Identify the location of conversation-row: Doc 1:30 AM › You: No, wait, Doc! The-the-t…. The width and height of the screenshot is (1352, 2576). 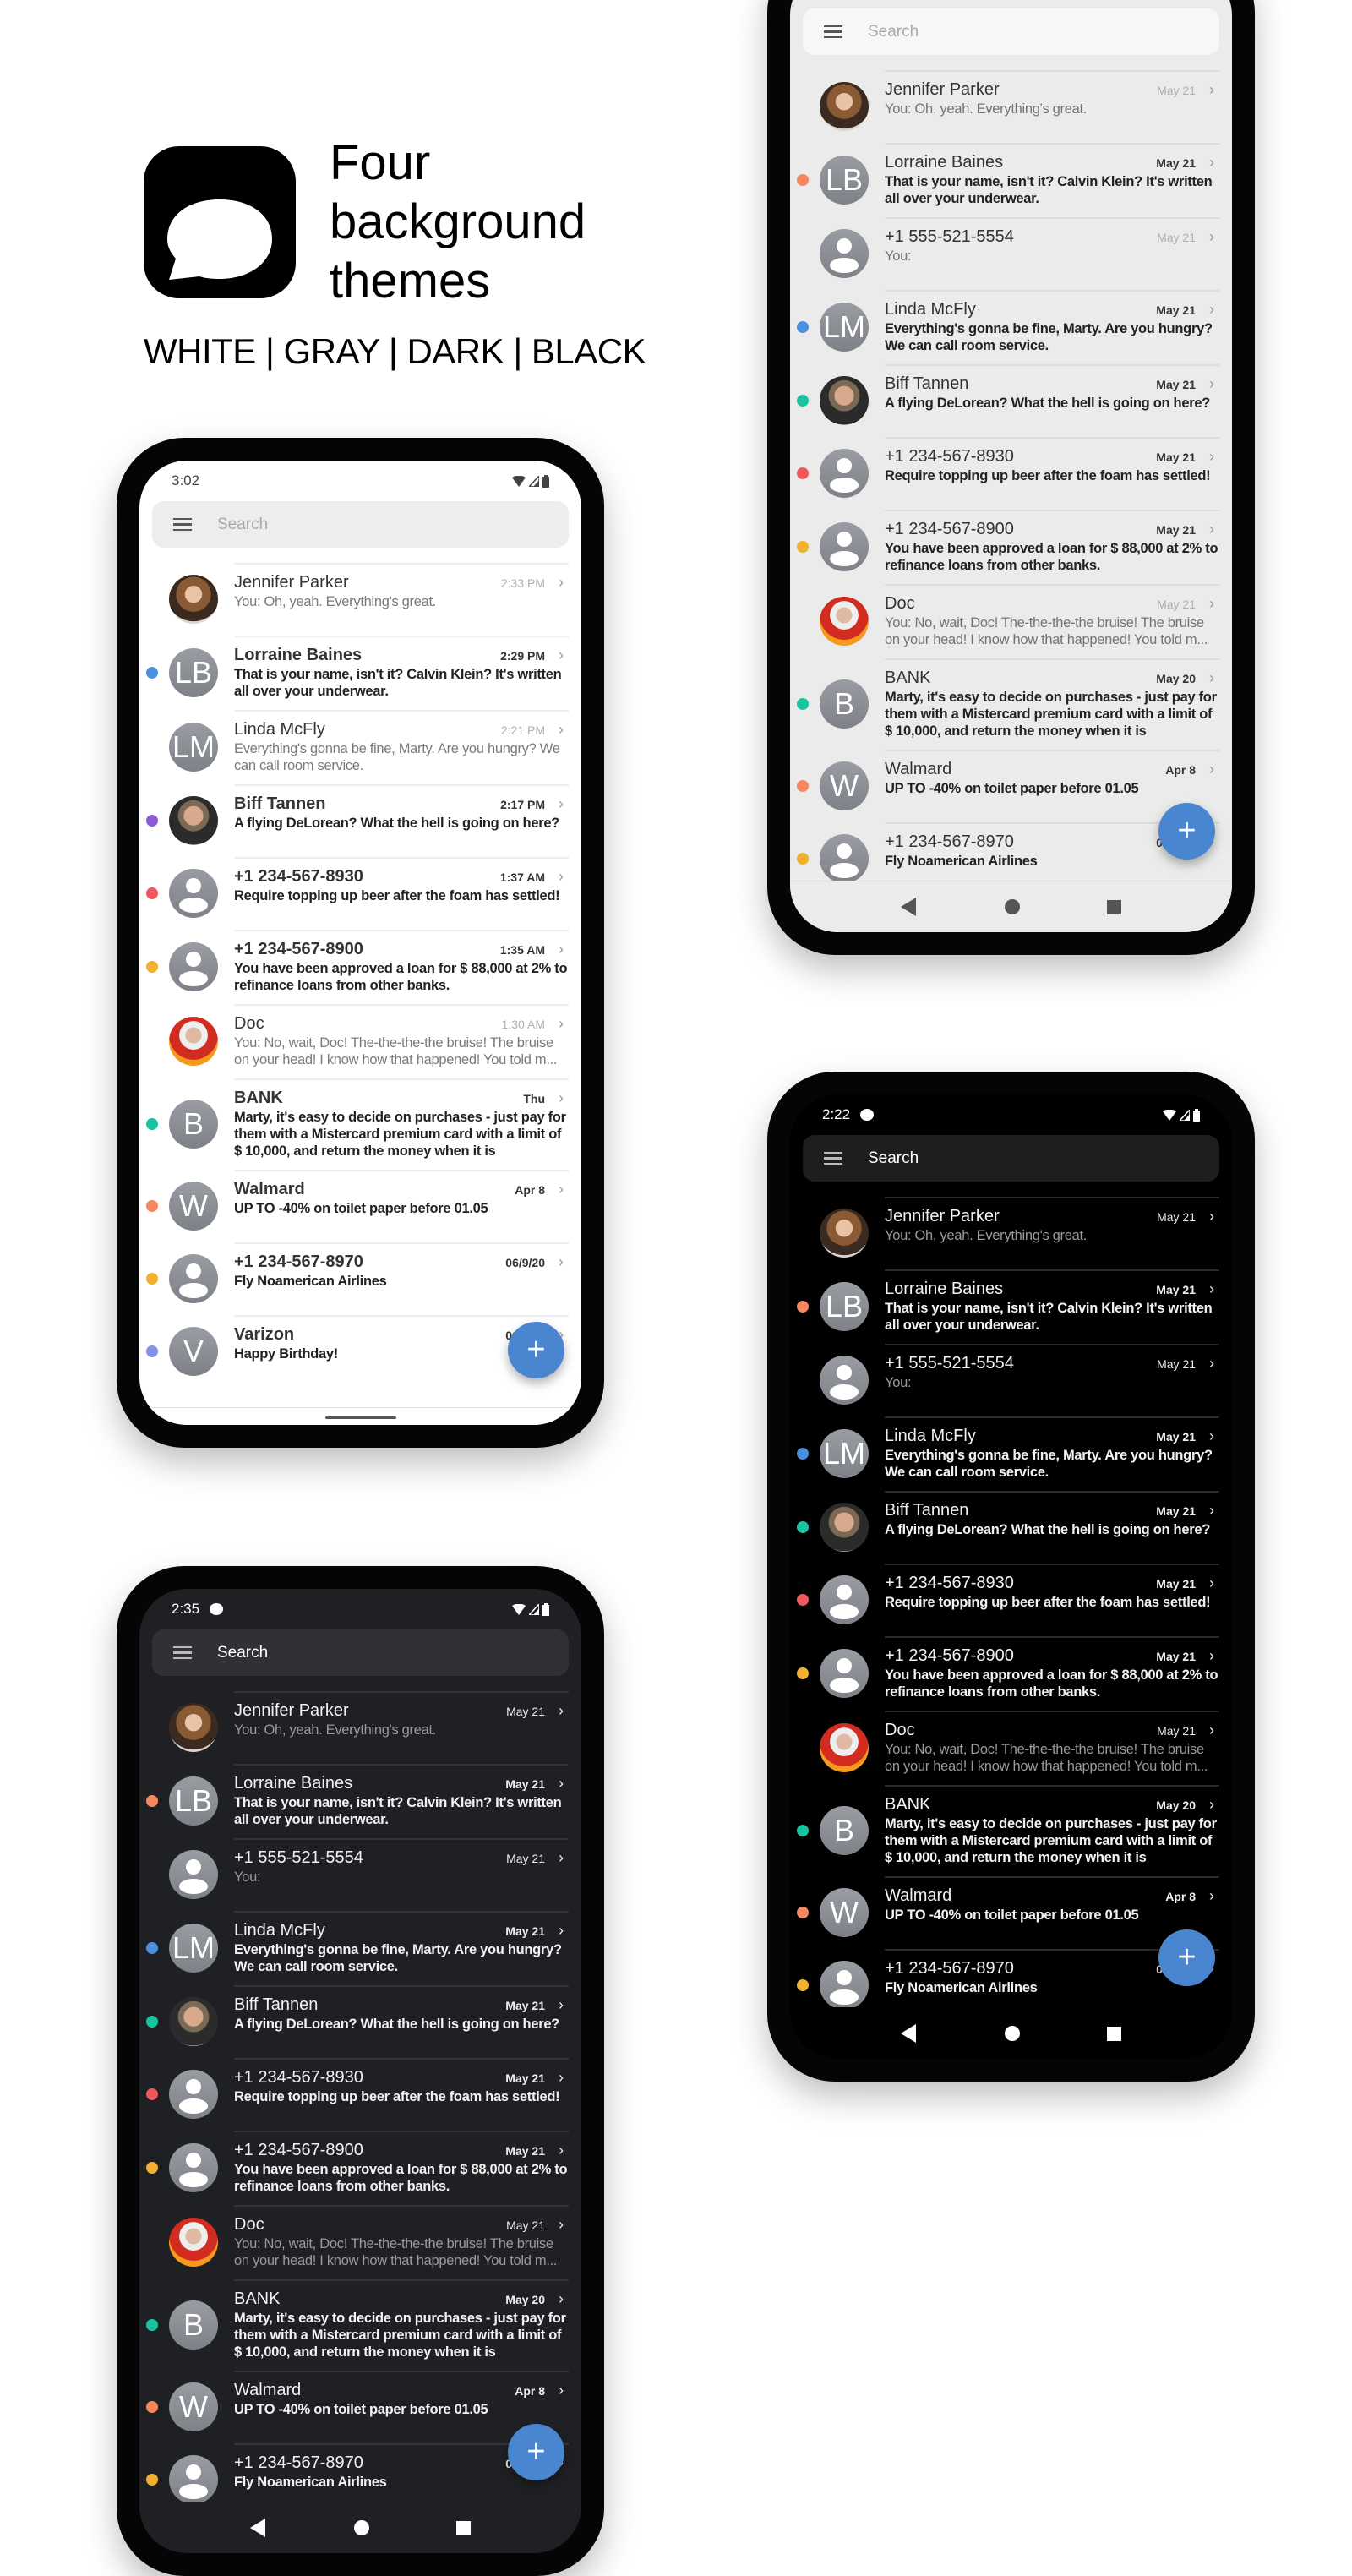
(360, 1041).